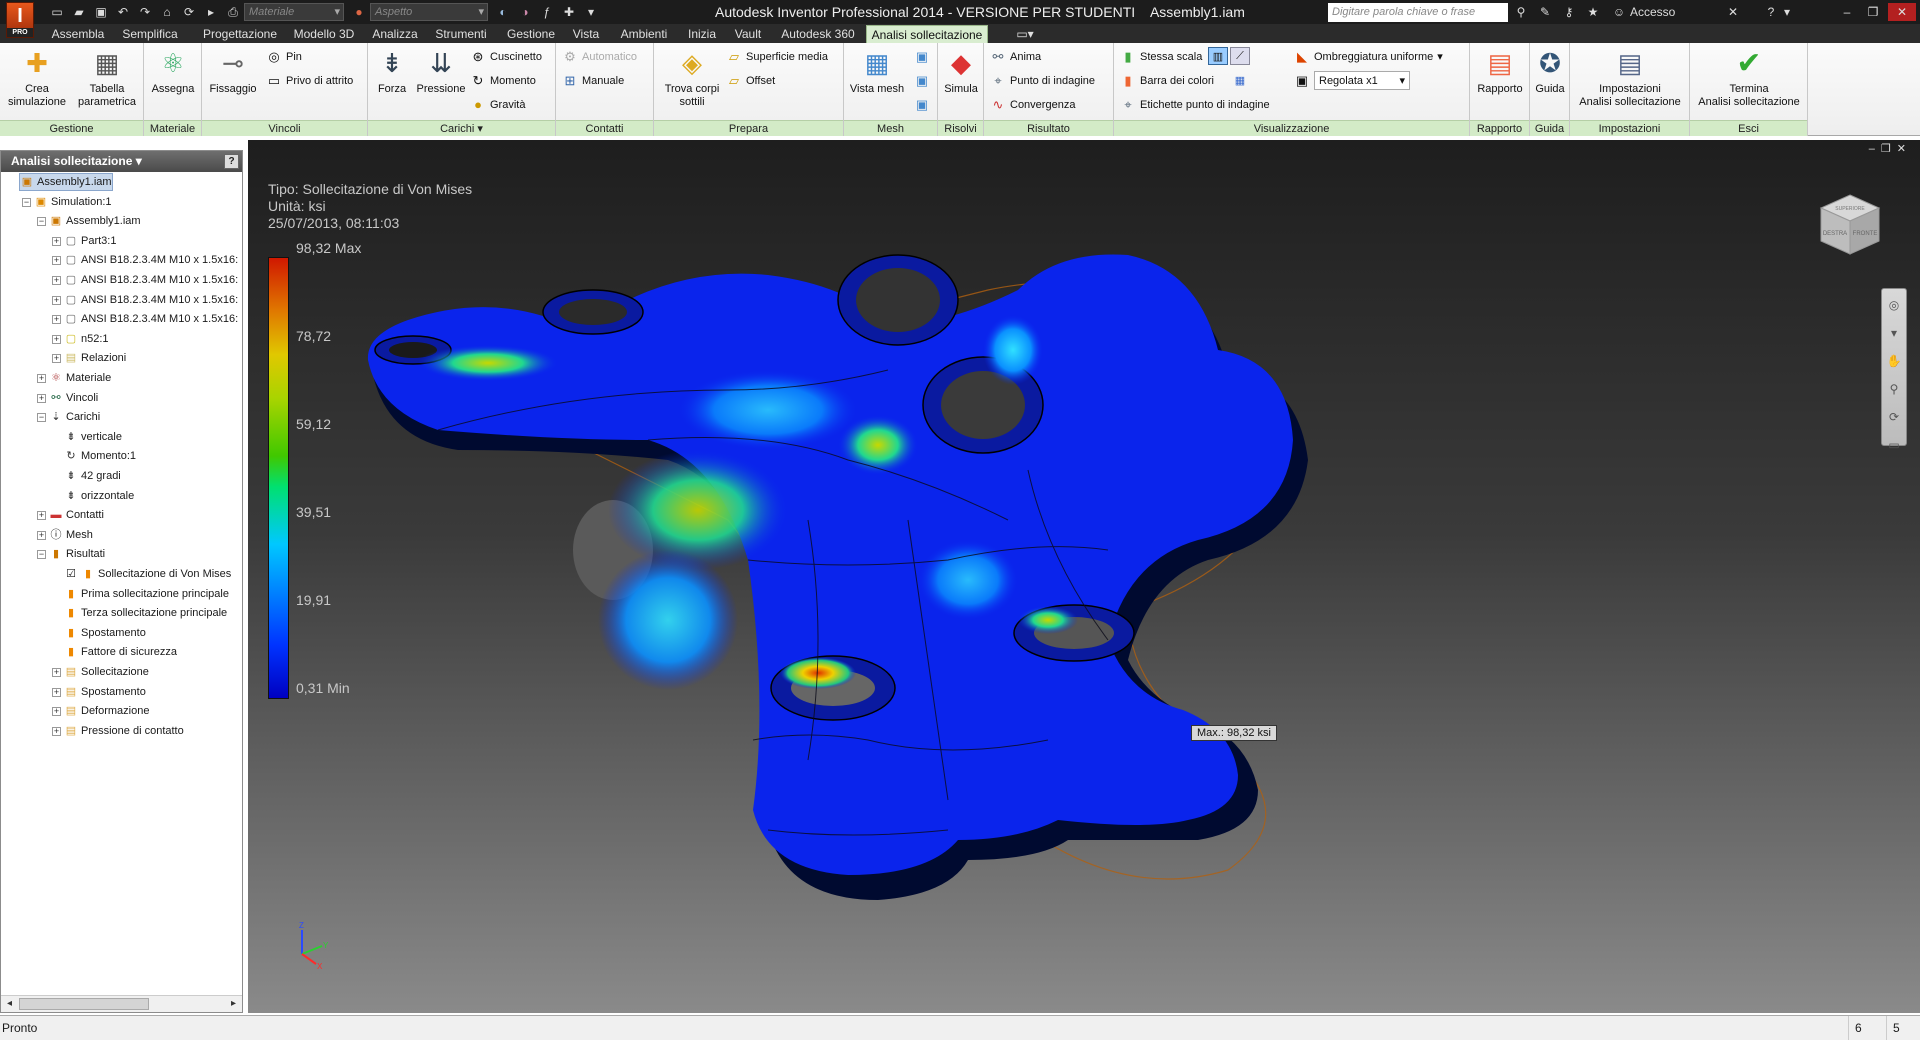 This screenshot has width=1920, height=1040. I want to click on report-button: ▤ Rapporto, so click(1500, 71).